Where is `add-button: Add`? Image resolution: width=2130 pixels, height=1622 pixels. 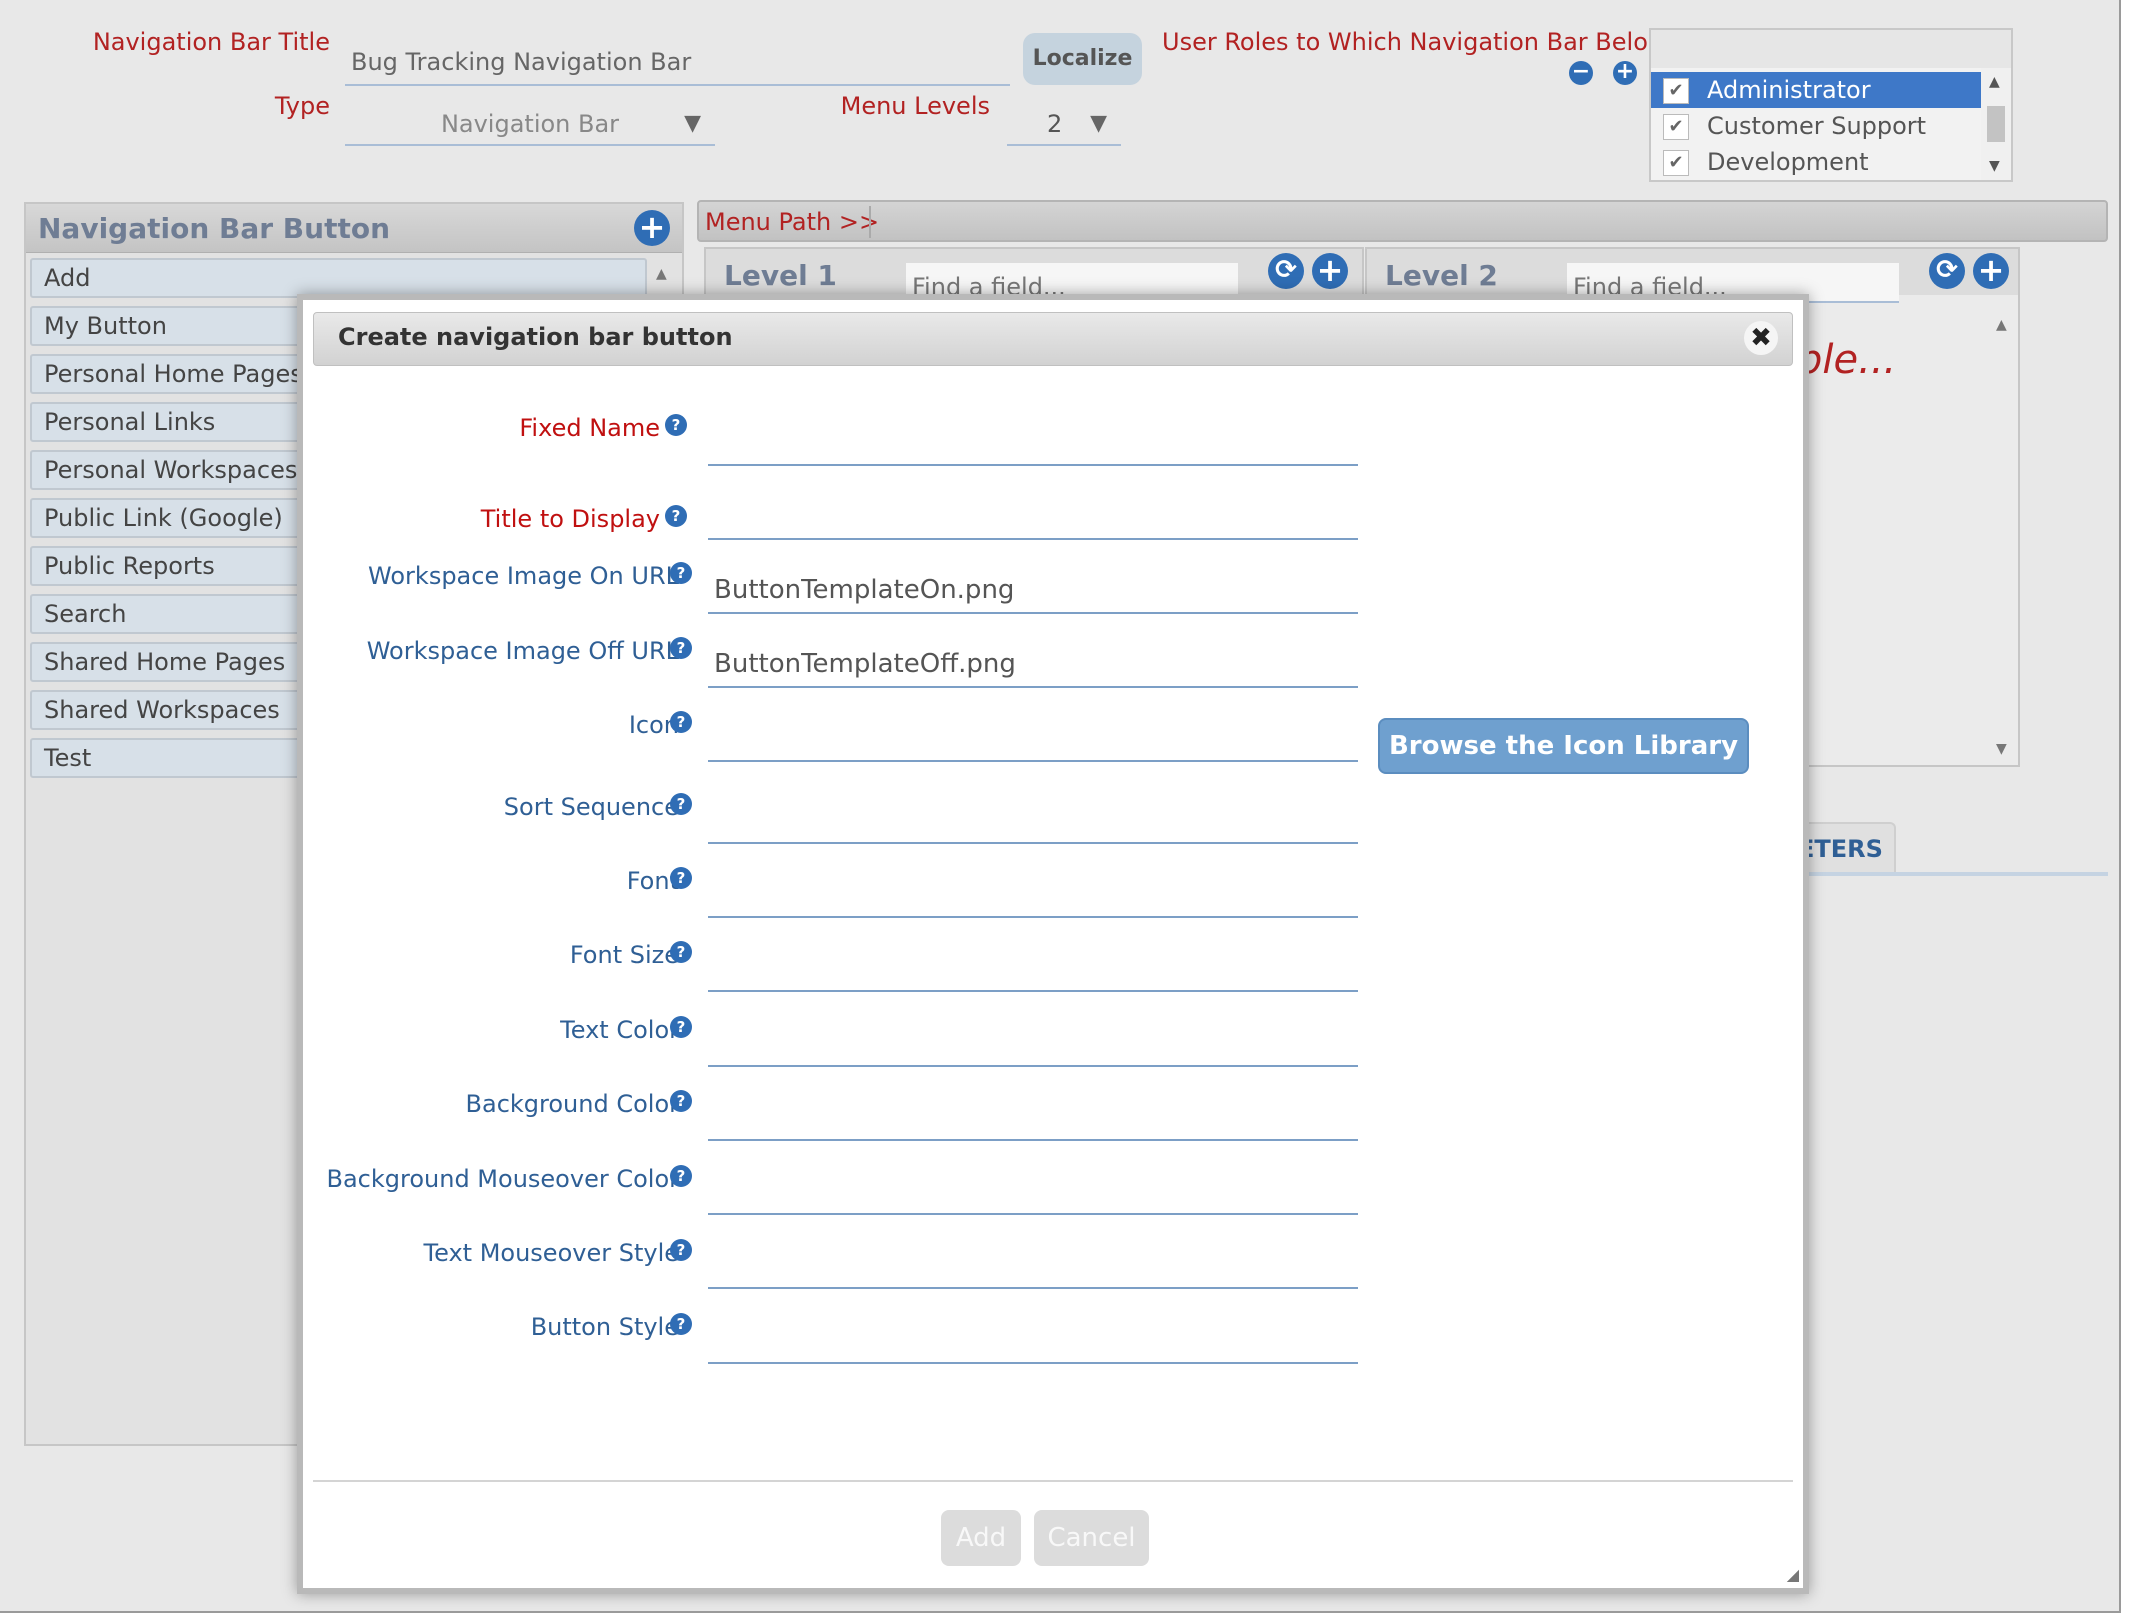 add-button: Add is located at coordinates (981, 1538).